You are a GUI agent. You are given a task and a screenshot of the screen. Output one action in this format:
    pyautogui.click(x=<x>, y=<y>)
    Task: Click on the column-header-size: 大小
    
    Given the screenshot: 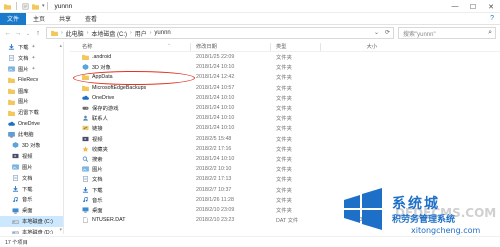 What is the action you would take?
    pyautogui.click(x=351, y=46)
    